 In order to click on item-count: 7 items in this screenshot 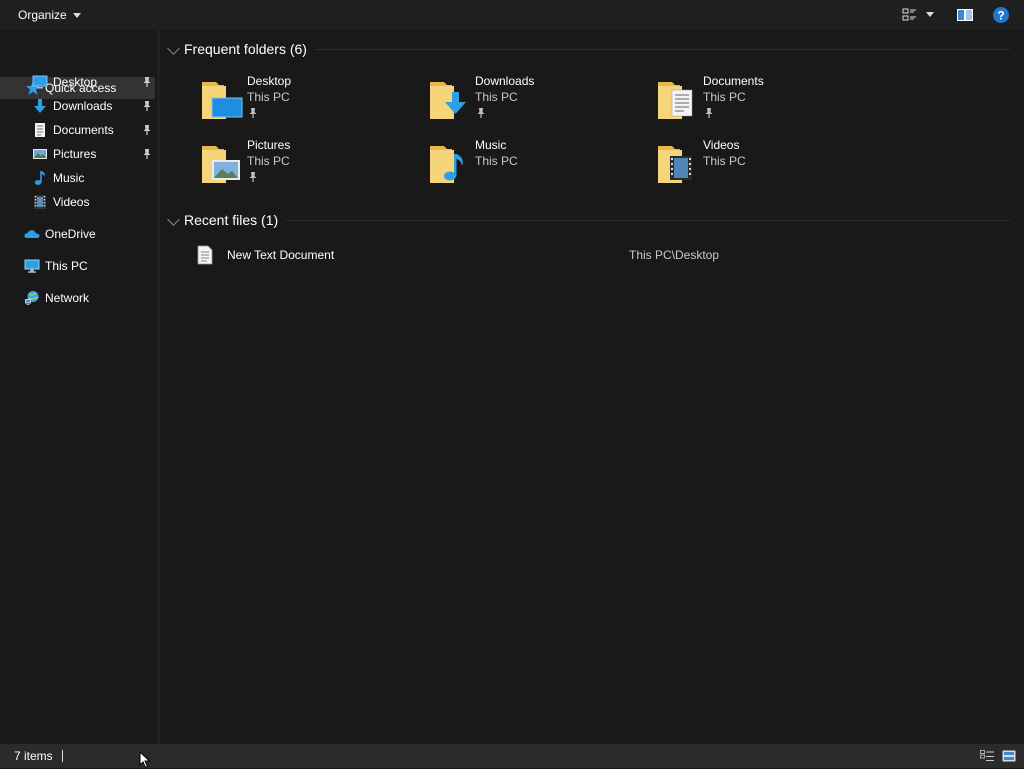, I will do `click(33, 756)`.